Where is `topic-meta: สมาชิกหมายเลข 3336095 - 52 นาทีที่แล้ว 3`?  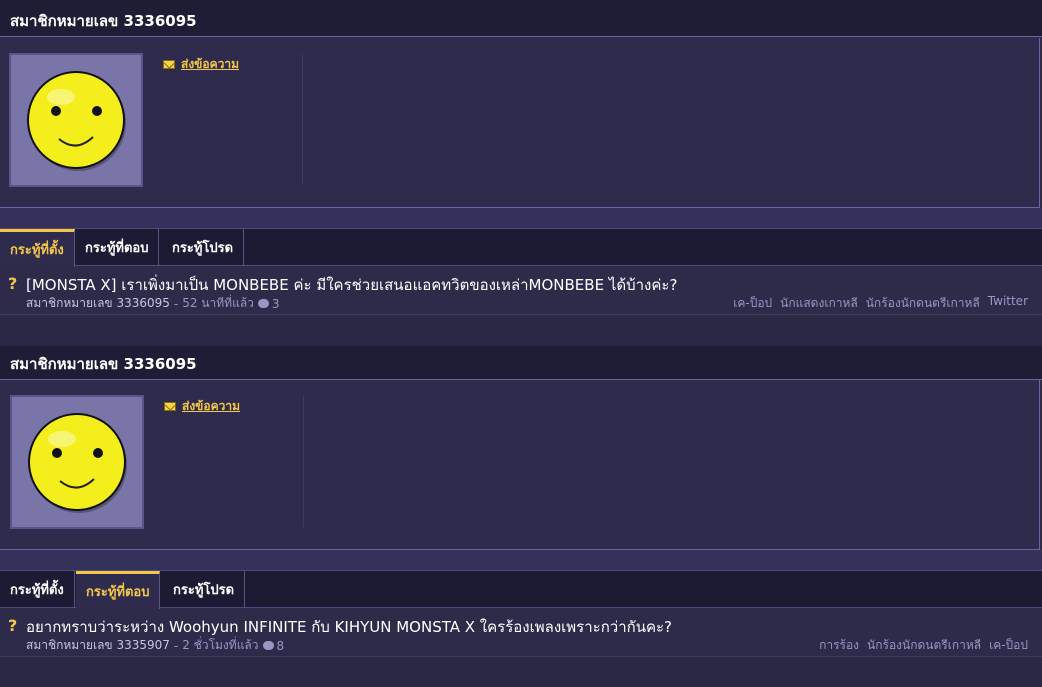
topic-meta: สมาชิกหมายเลข 3336095 - 52 นาทีที่แล้ว 3 is located at coordinates (153, 303).